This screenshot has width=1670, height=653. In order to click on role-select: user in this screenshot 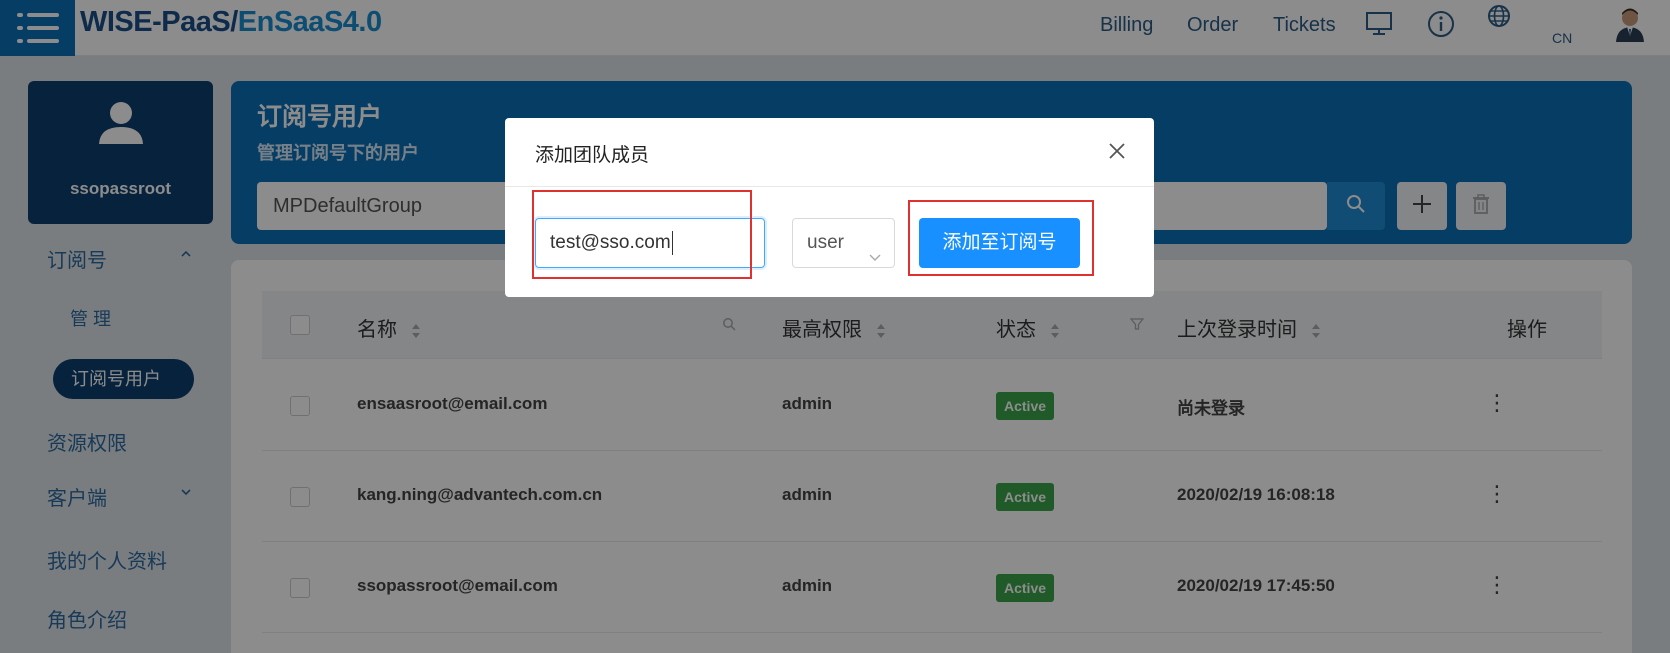, I will do `click(843, 243)`.